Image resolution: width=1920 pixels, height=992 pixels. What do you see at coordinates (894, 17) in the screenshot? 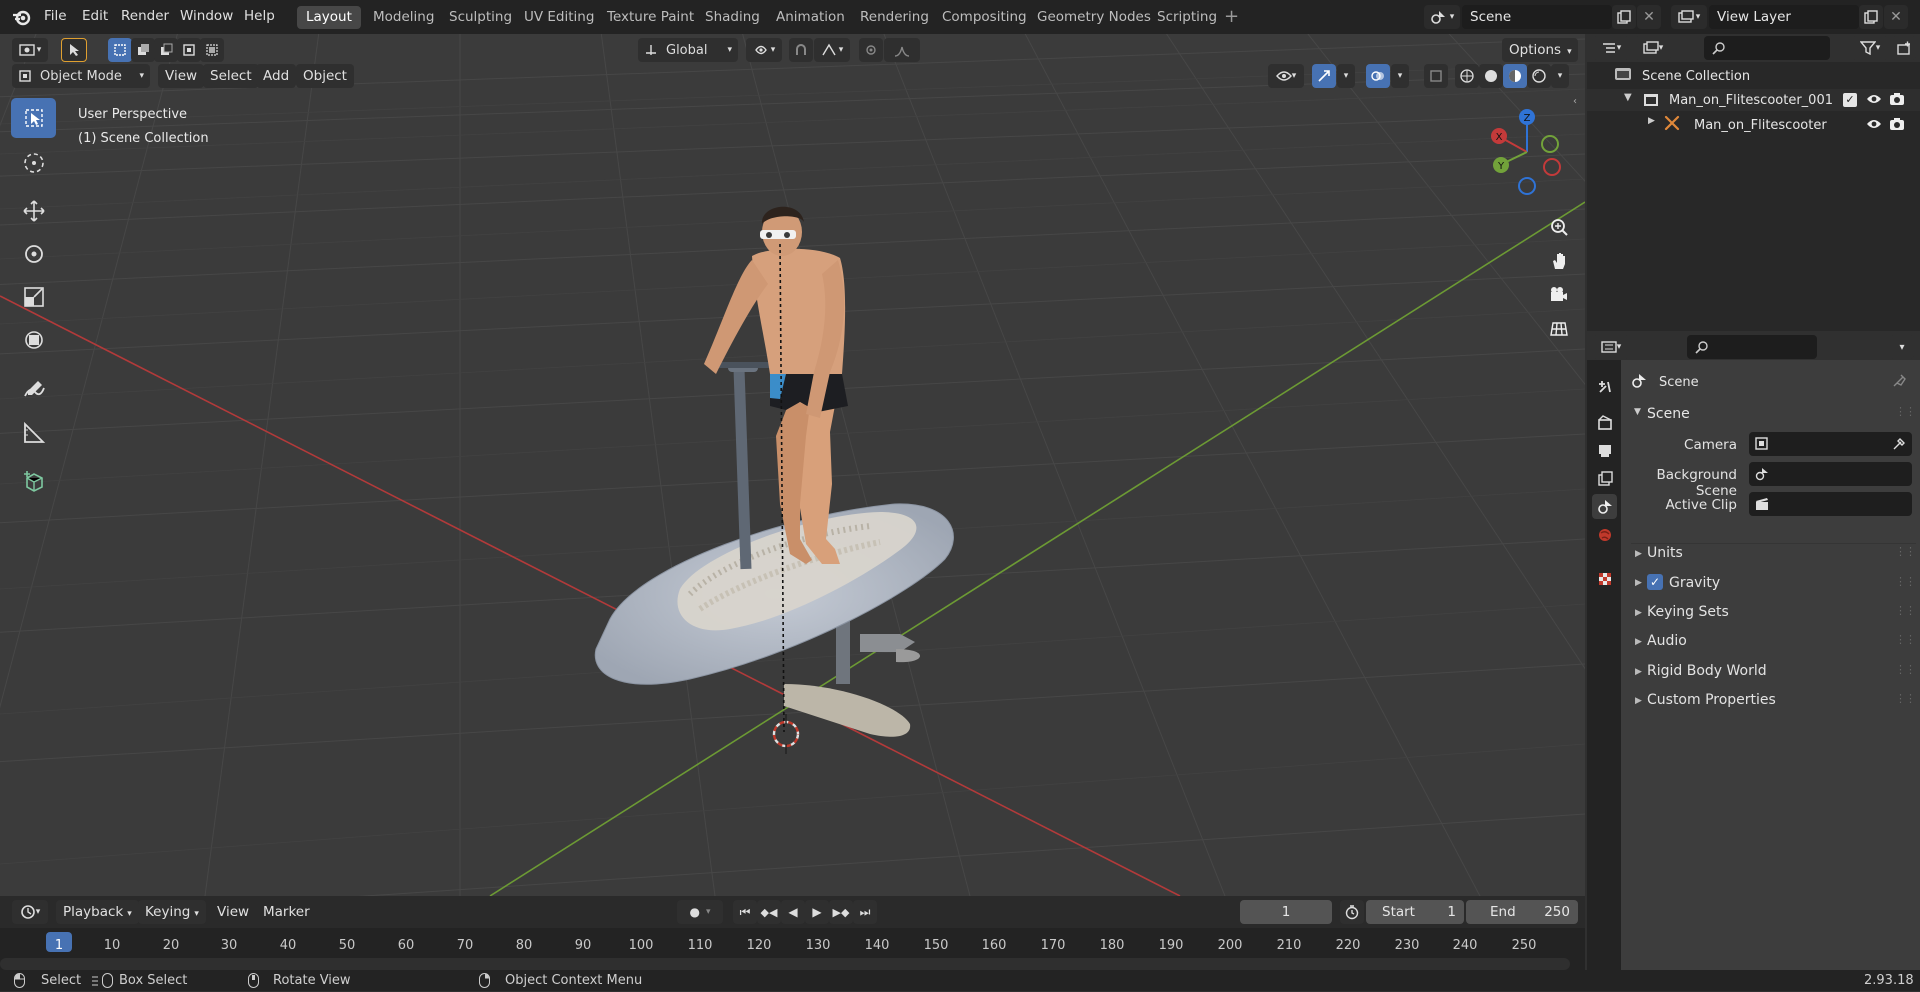
I see `tab-rendering: Rendering` at bounding box center [894, 17].